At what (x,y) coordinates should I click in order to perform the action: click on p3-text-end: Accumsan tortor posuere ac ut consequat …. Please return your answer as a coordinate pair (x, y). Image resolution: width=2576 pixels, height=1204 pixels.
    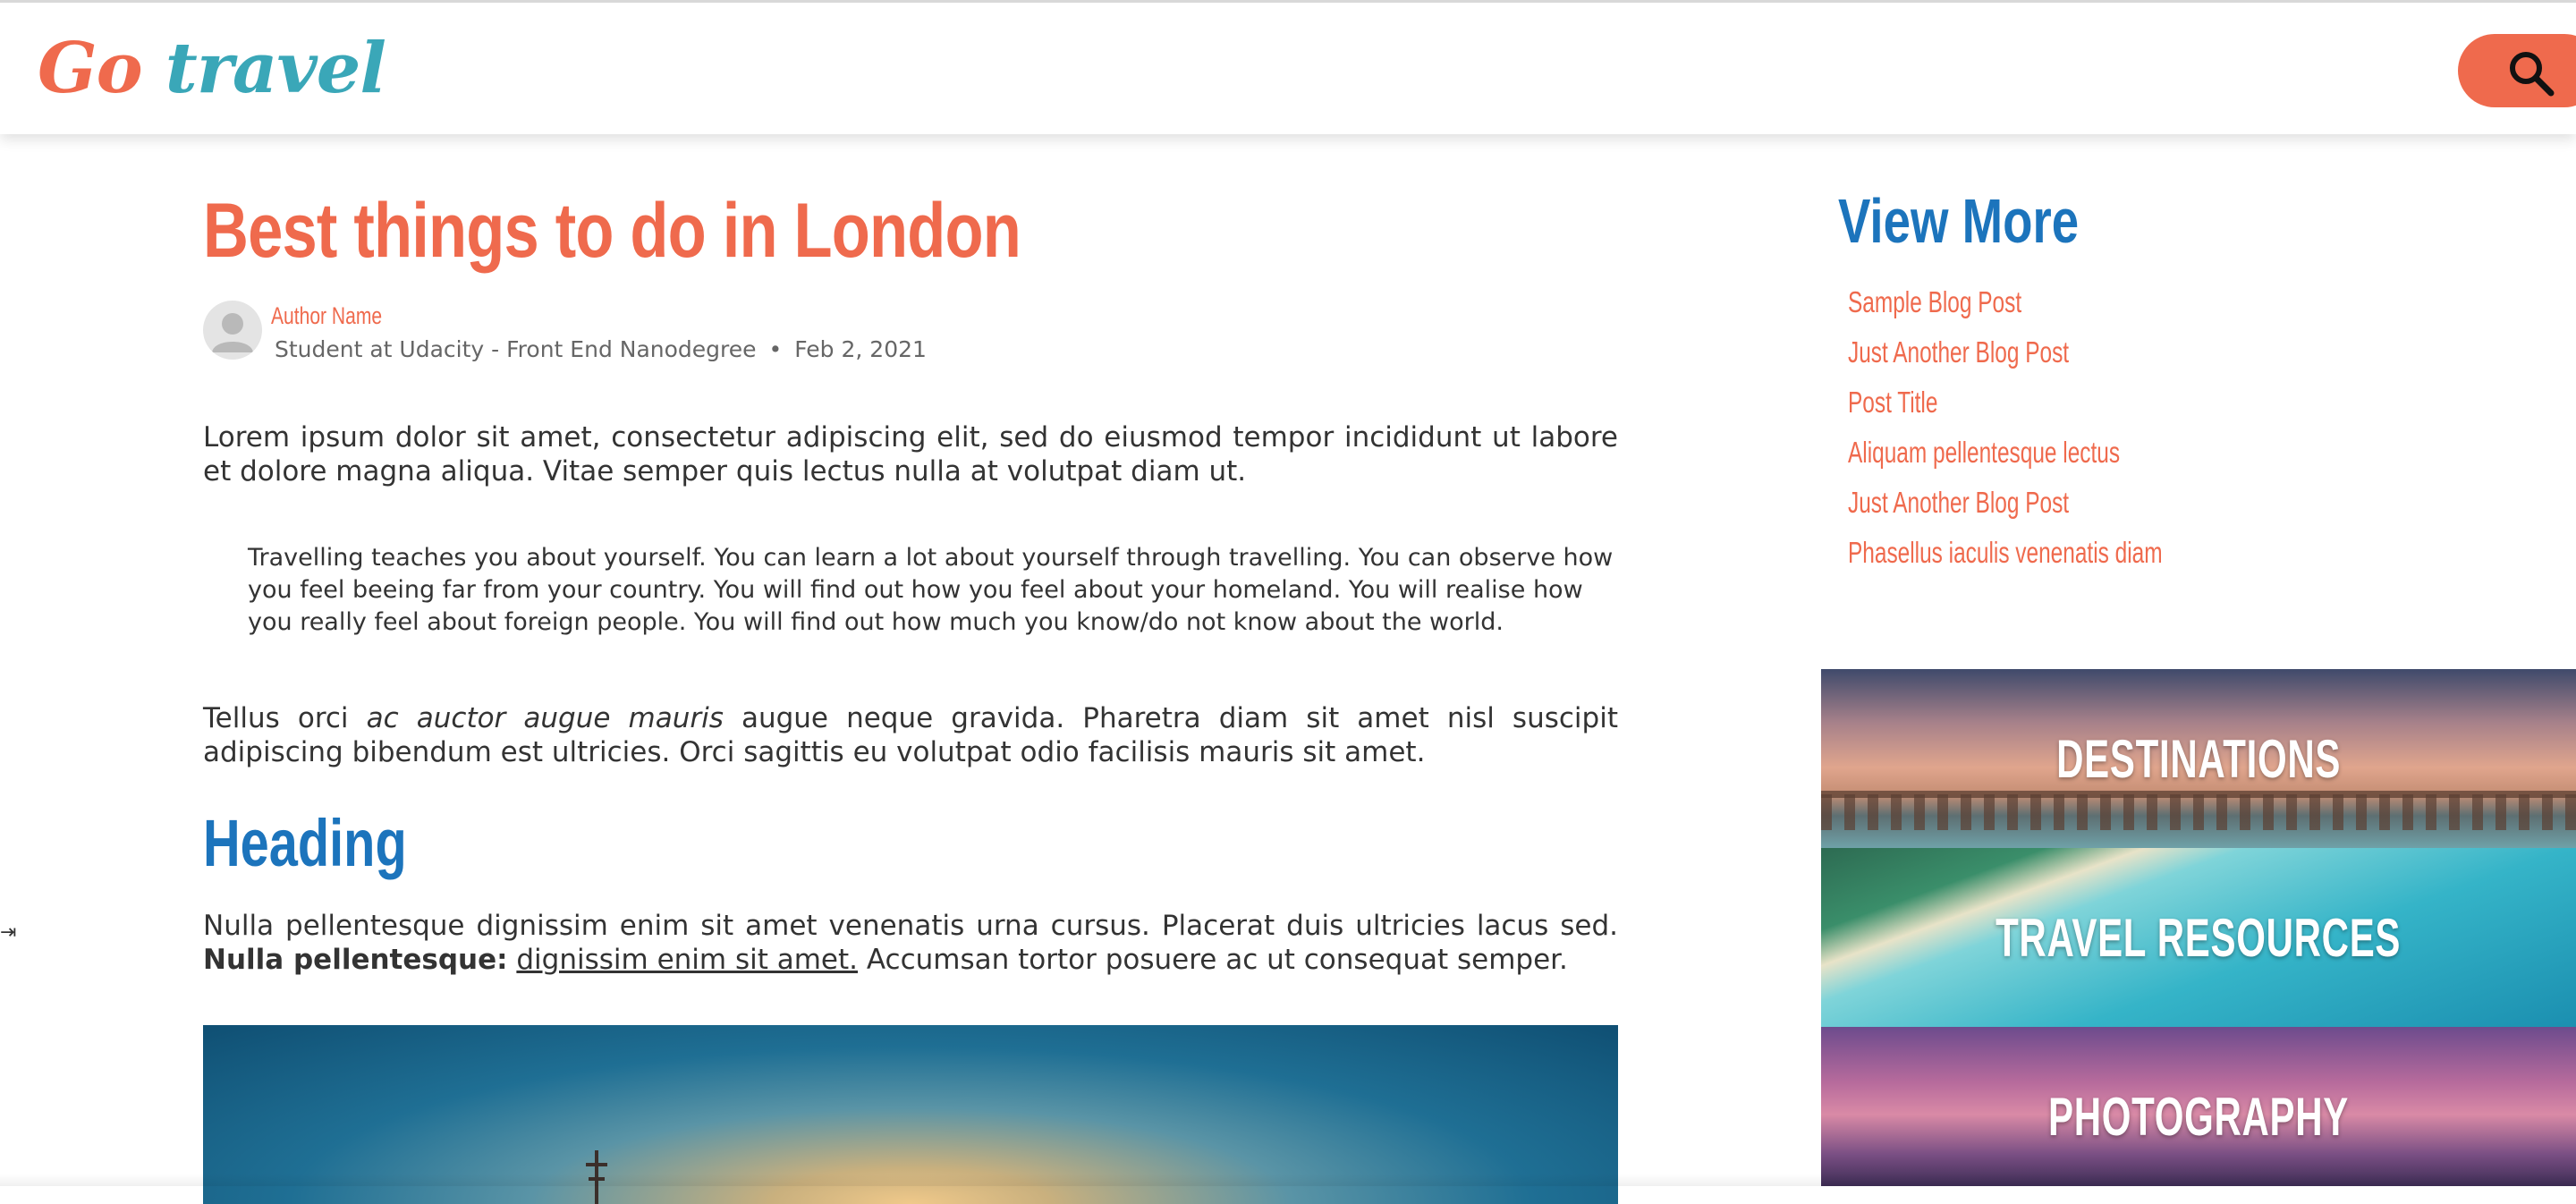
    Looking at the image, I should click on (1213, 960).